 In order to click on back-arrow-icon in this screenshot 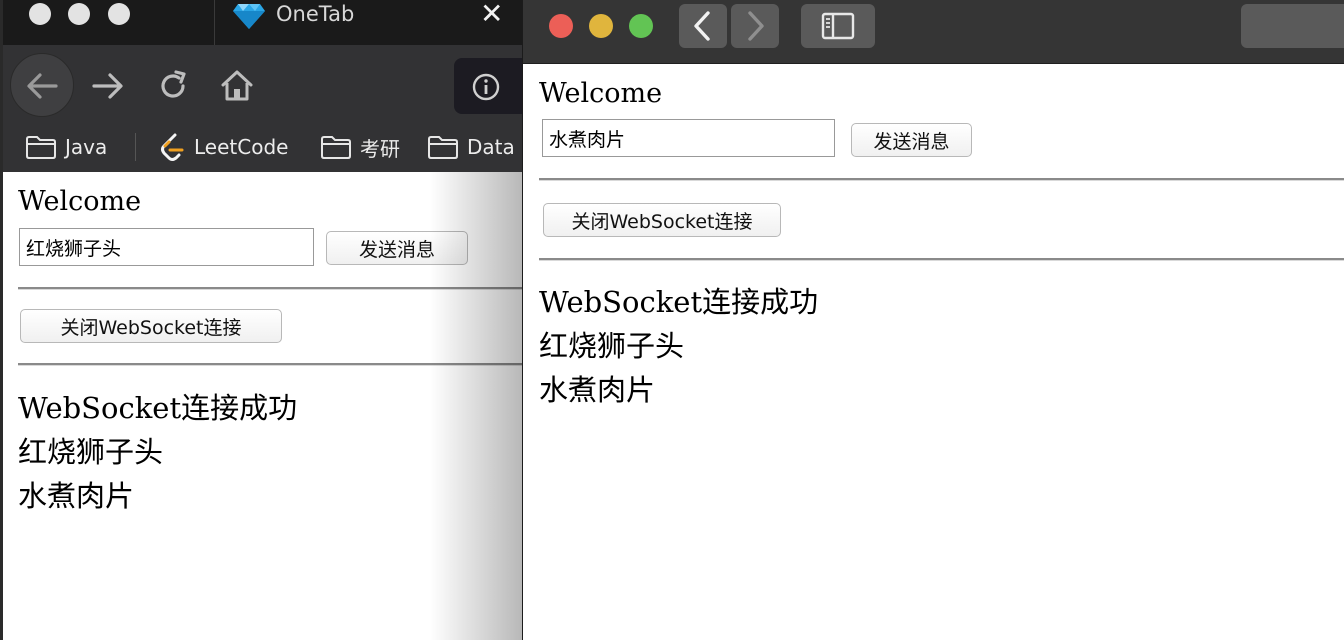, I will do `click(42, 86)`.